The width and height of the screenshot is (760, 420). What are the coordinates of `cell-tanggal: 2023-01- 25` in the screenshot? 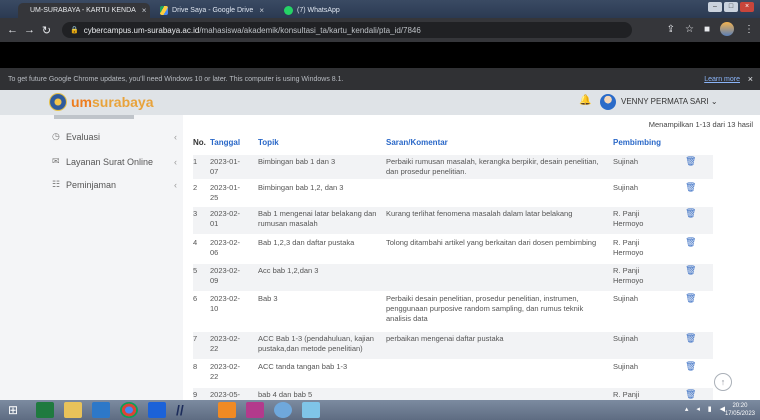 It's located at (225, 192).